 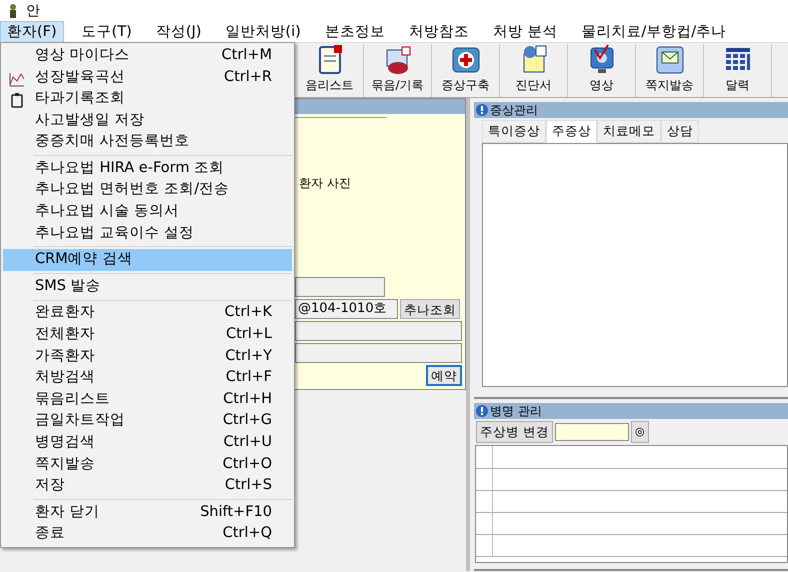 What do you see at coordinates (247, 55) in the screenshot?
I see `shortcut-label: Ctrl+M` at bounding box center [247, 55].